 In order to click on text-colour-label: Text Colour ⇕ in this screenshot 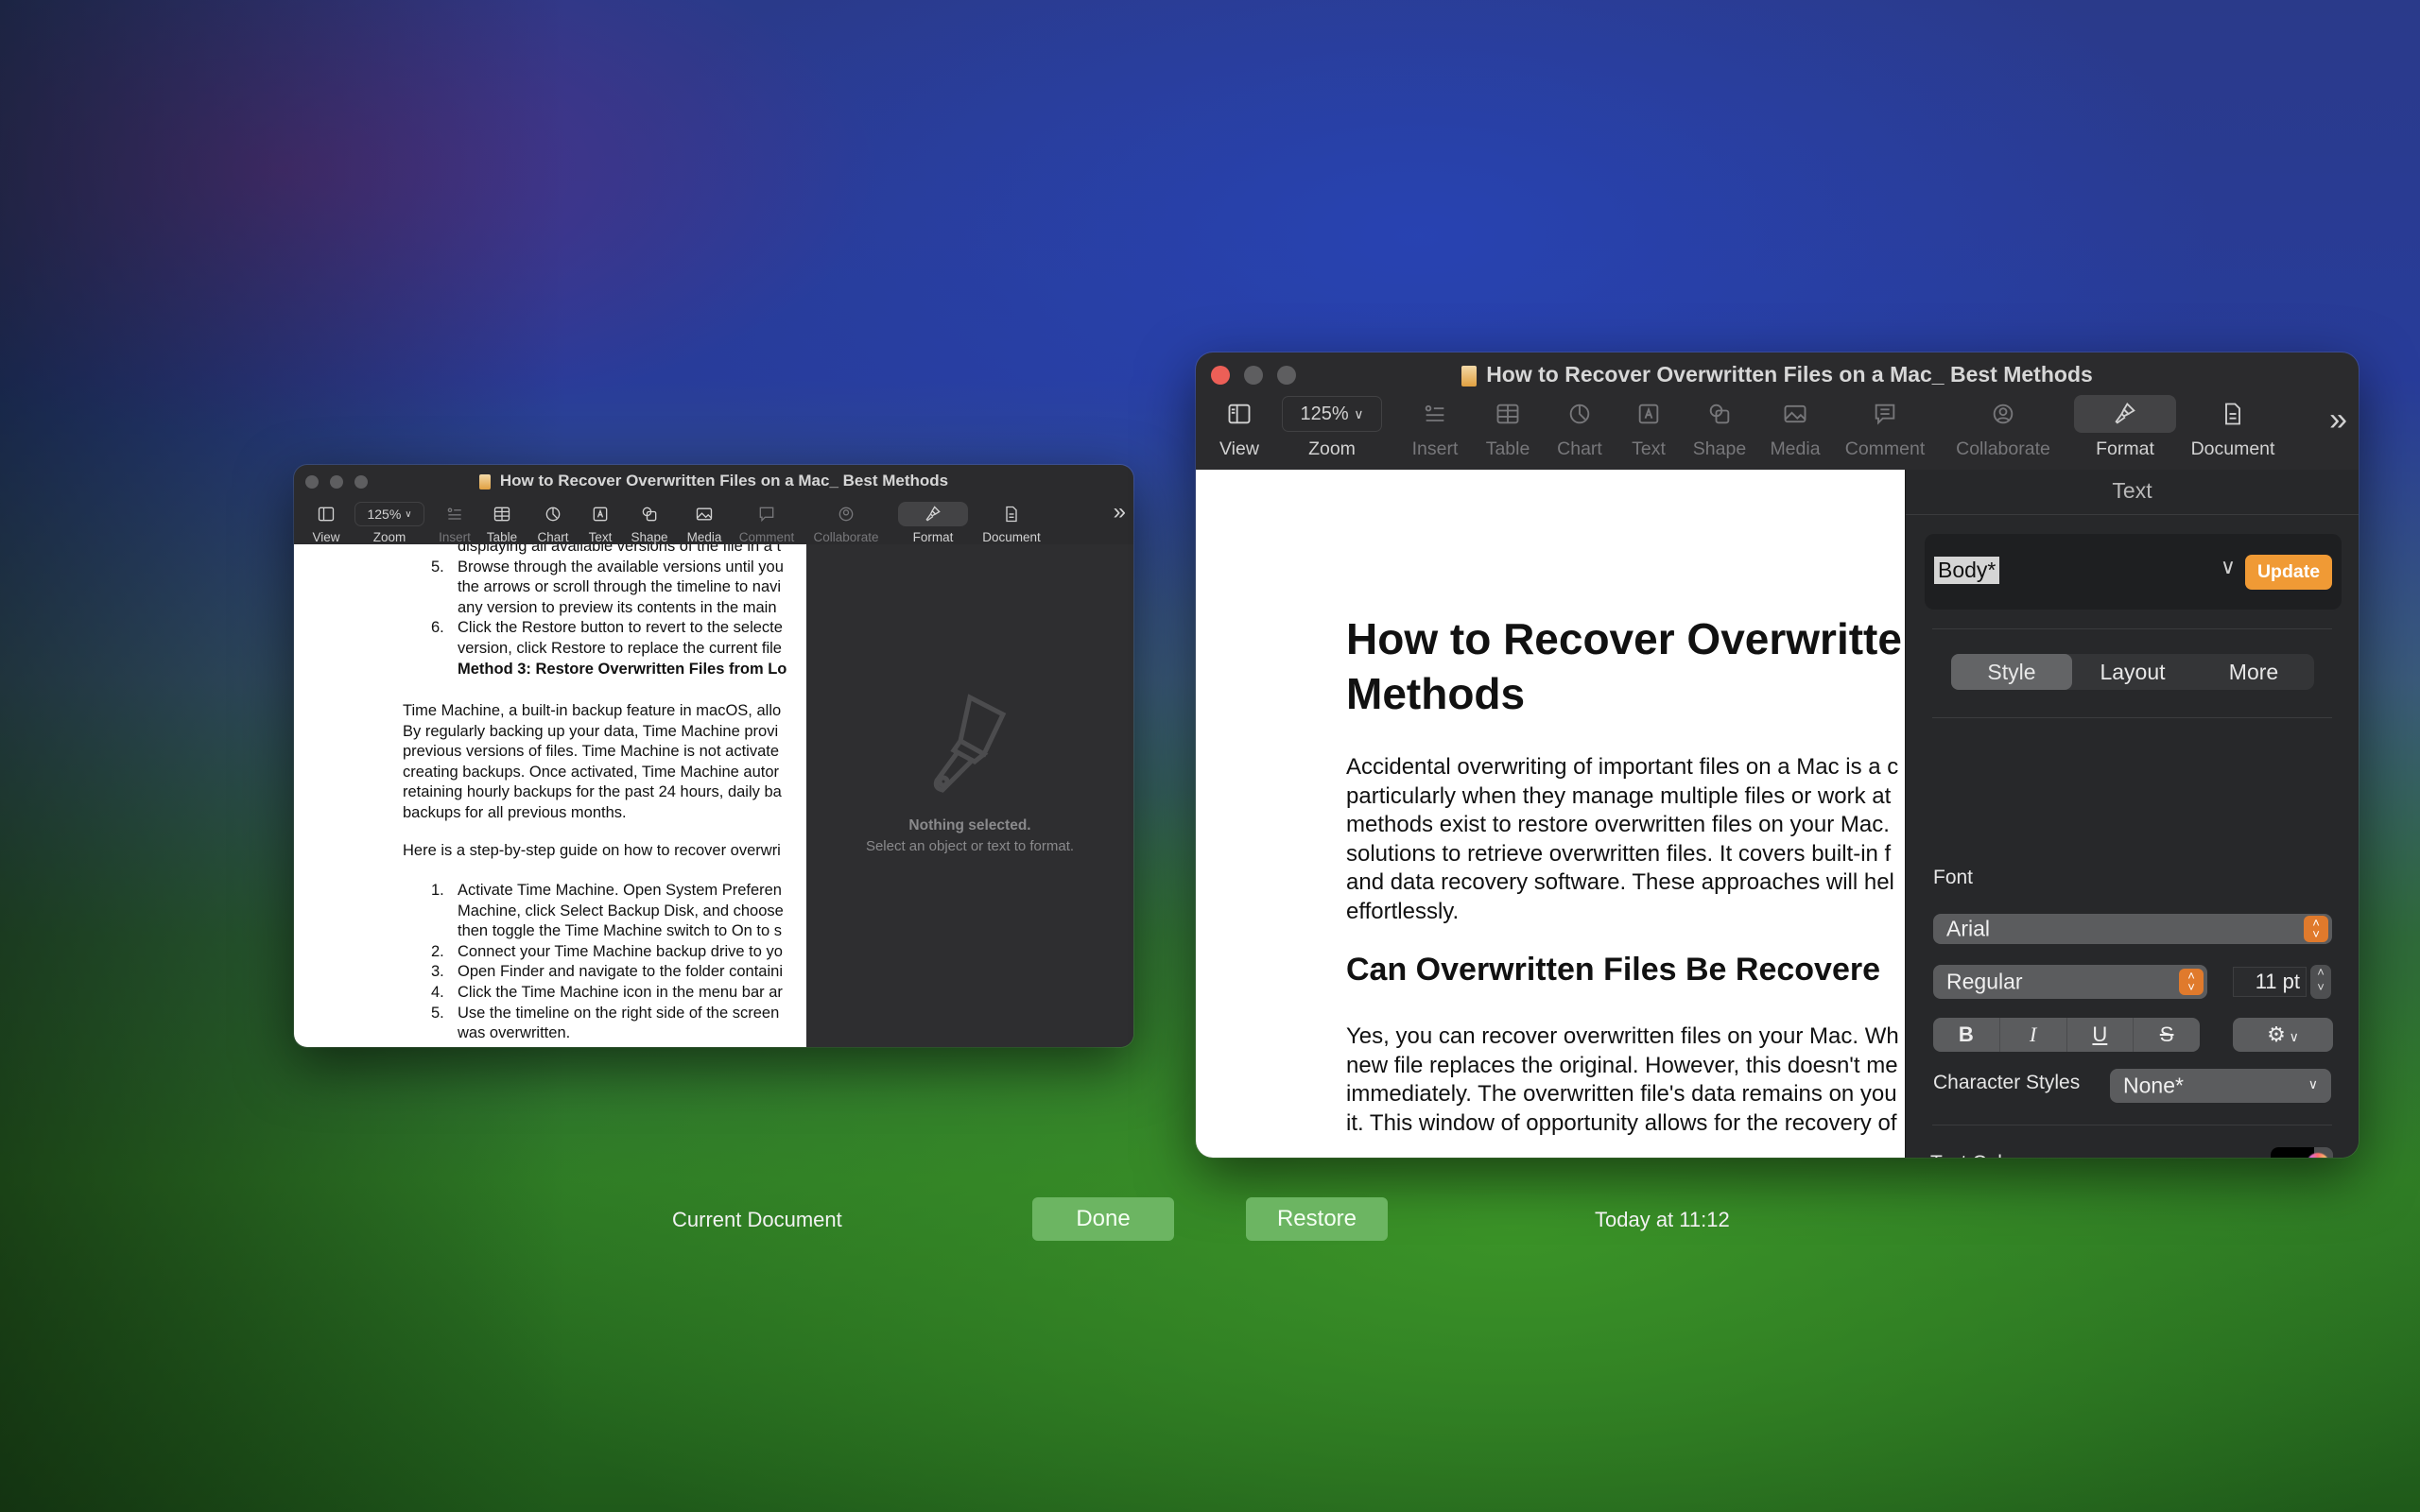, I will do `click(1989, 1155)`.